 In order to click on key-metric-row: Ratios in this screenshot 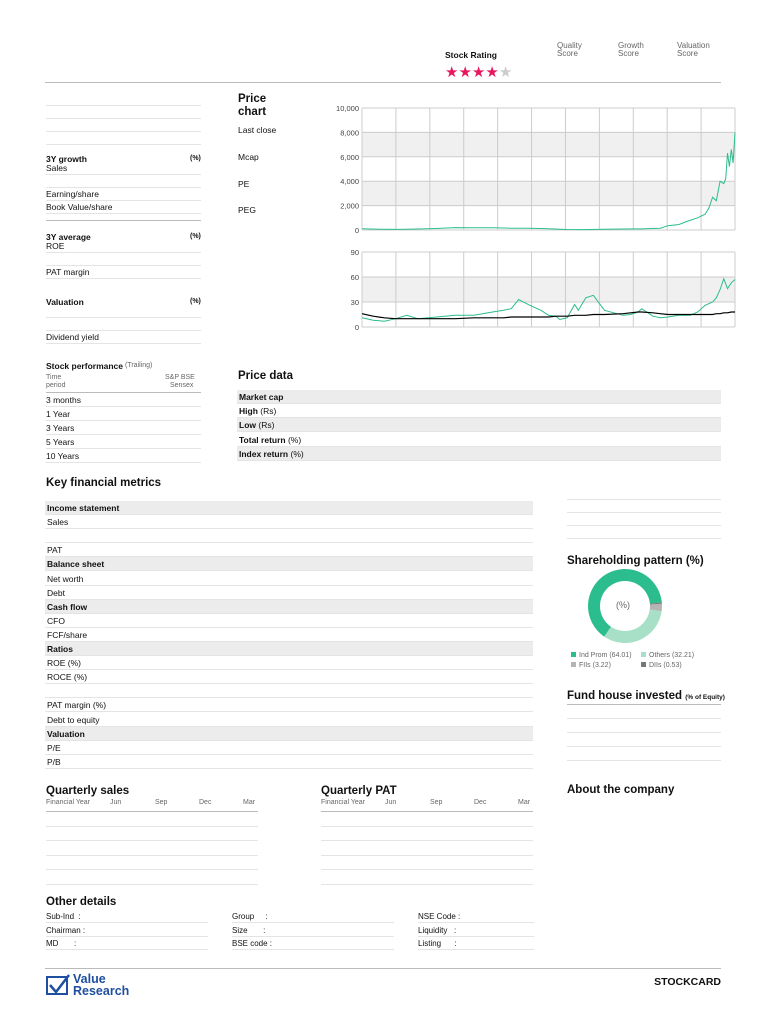, I will do `click(289, 649)`.